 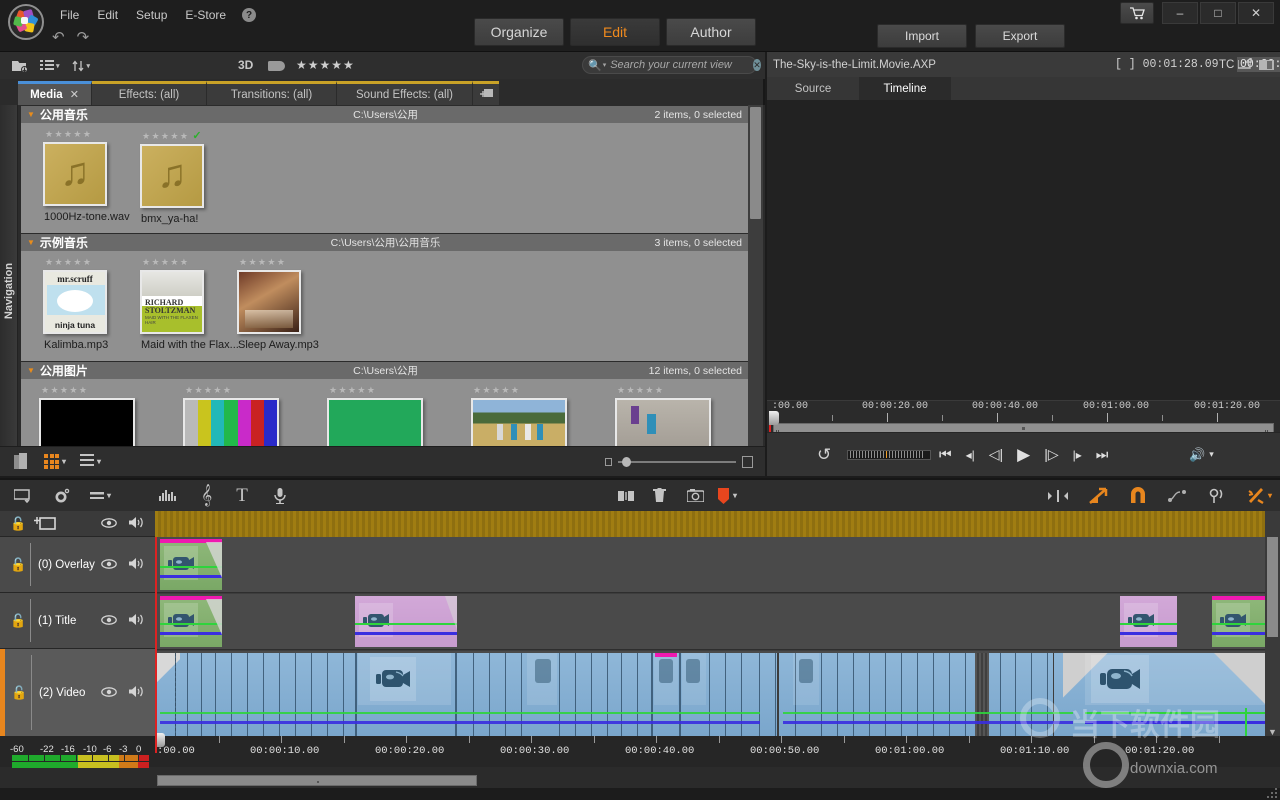 I want to click on tab-effects: Effects: (all), so click(x=149, y=93).